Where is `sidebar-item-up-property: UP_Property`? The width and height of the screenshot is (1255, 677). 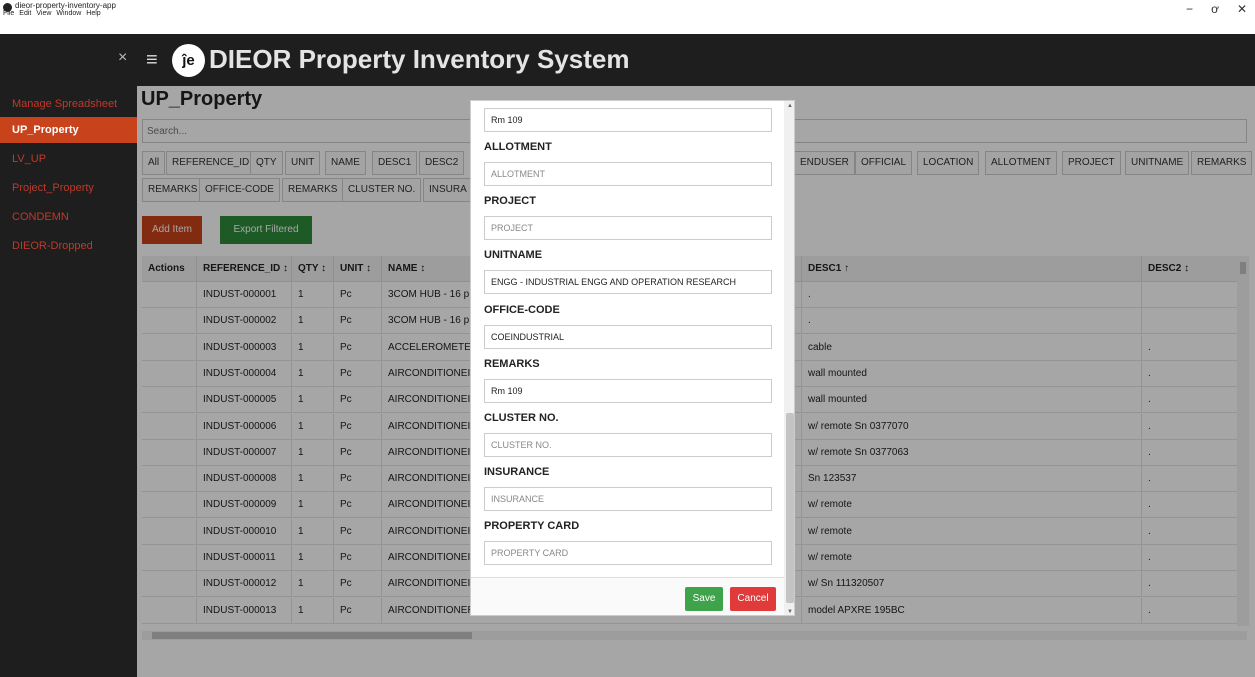
sidebar-item-up-property: UP_Property is located at coordinates (68, 130).